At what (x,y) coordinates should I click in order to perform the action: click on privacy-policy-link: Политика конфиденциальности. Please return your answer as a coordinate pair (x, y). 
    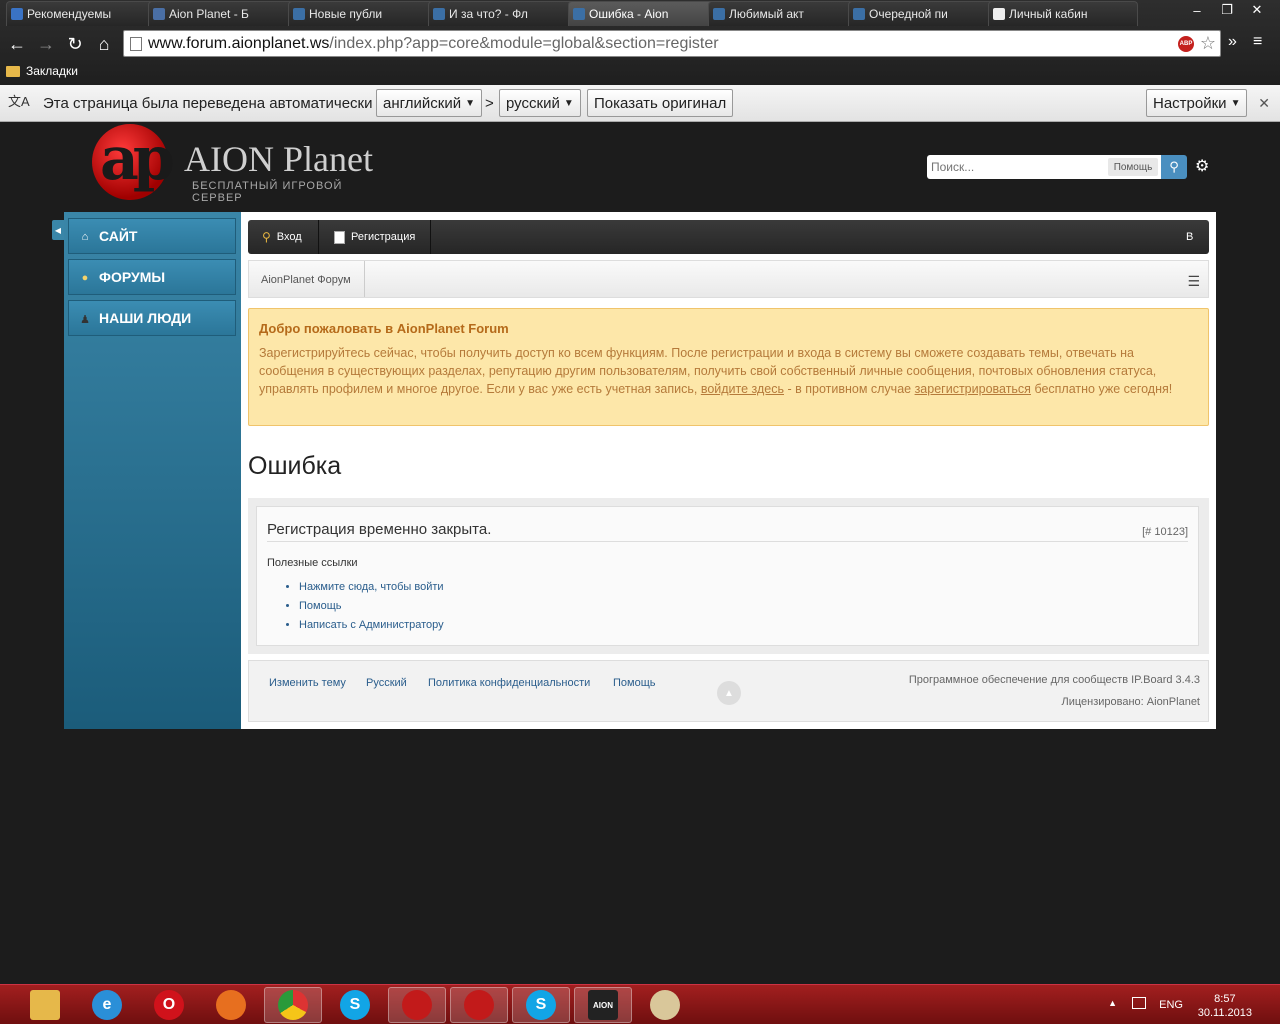
    Looking at the image, I should click on (509, 683).